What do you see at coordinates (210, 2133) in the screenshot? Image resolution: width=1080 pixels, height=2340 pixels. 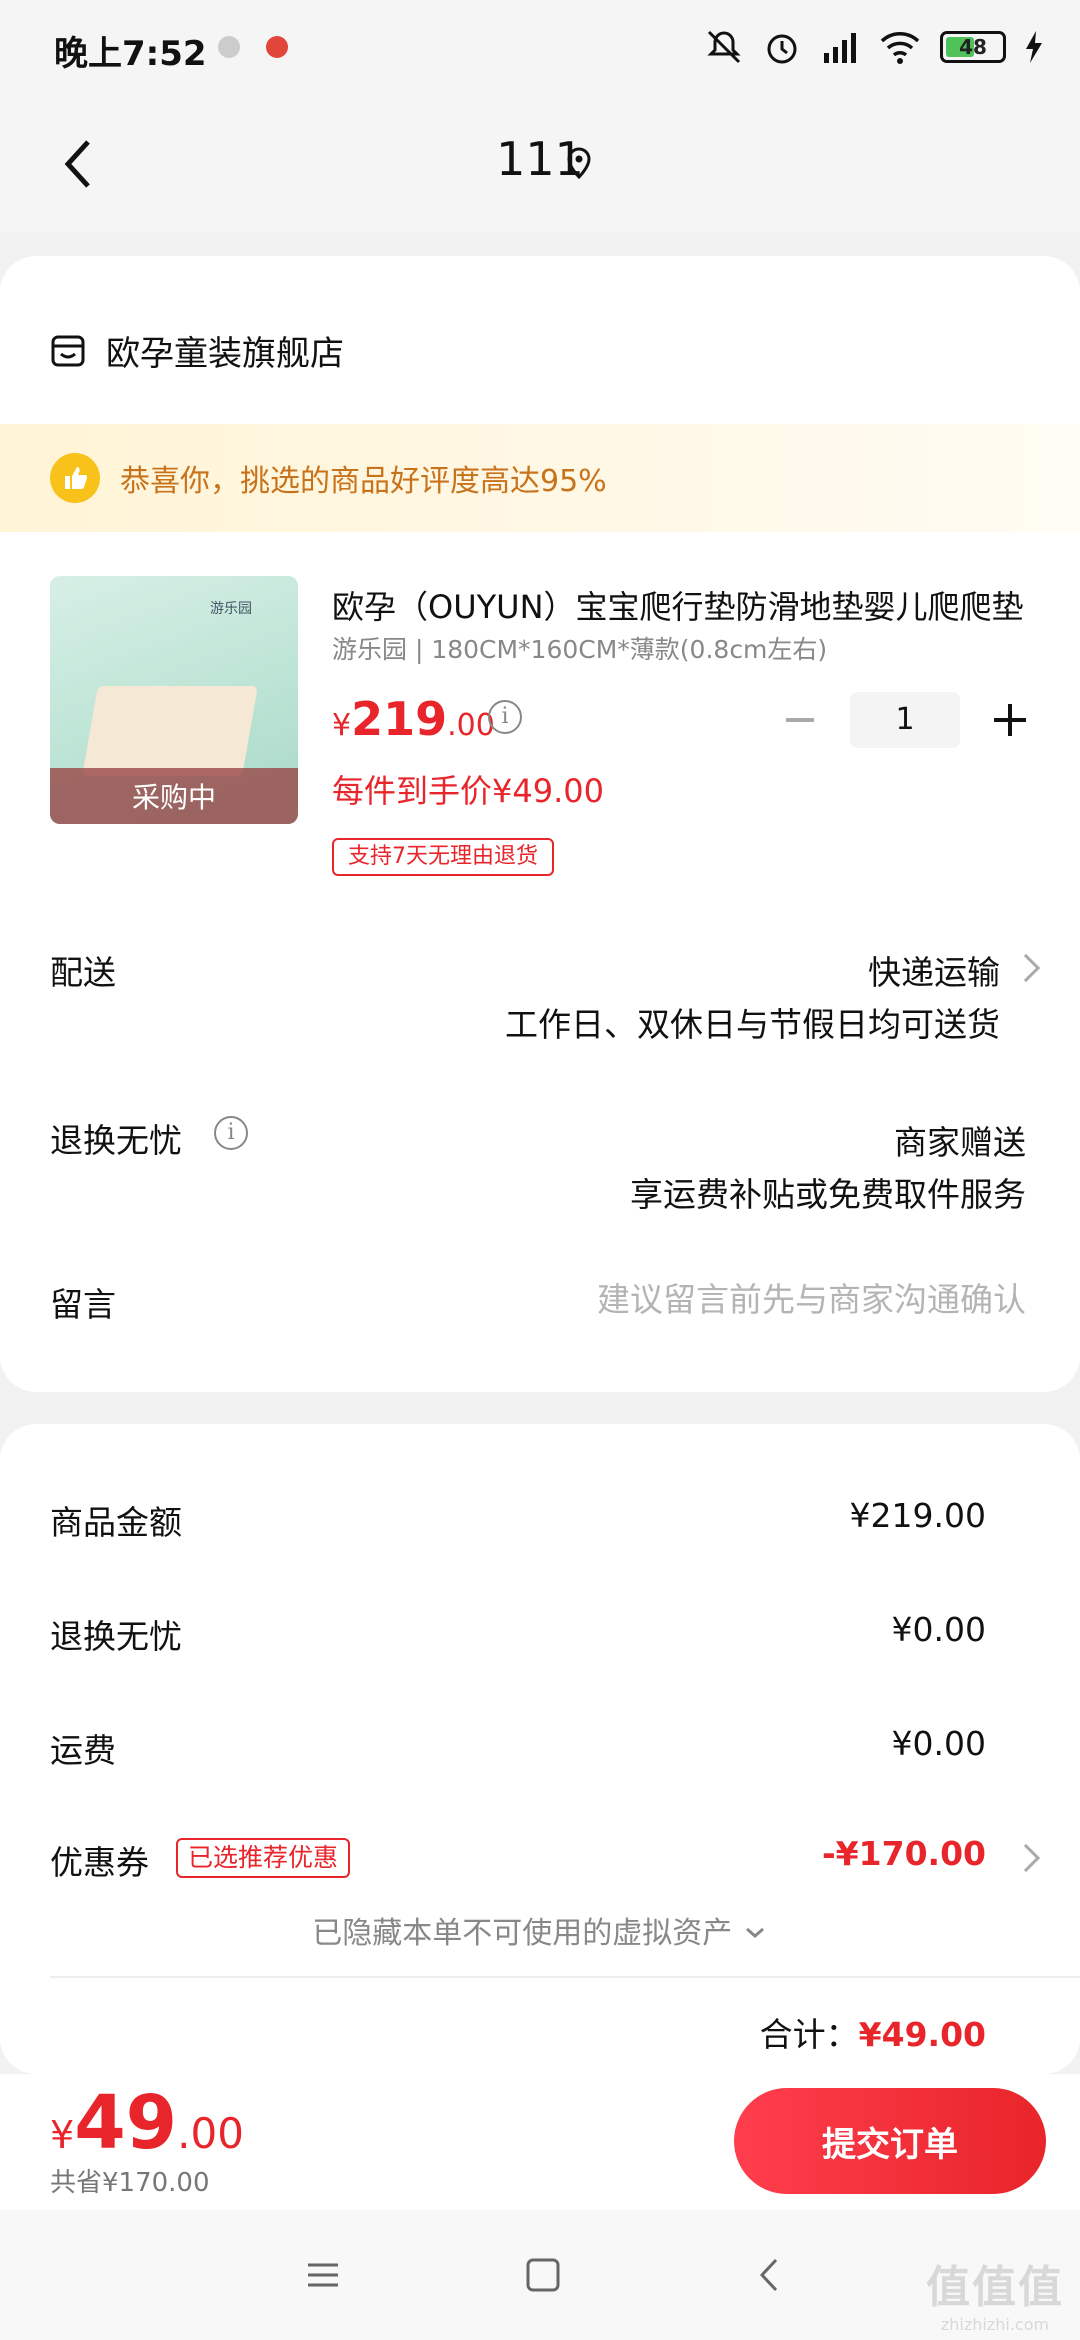 I see `total-decimal: .00` at bounding box center [210, 2133].